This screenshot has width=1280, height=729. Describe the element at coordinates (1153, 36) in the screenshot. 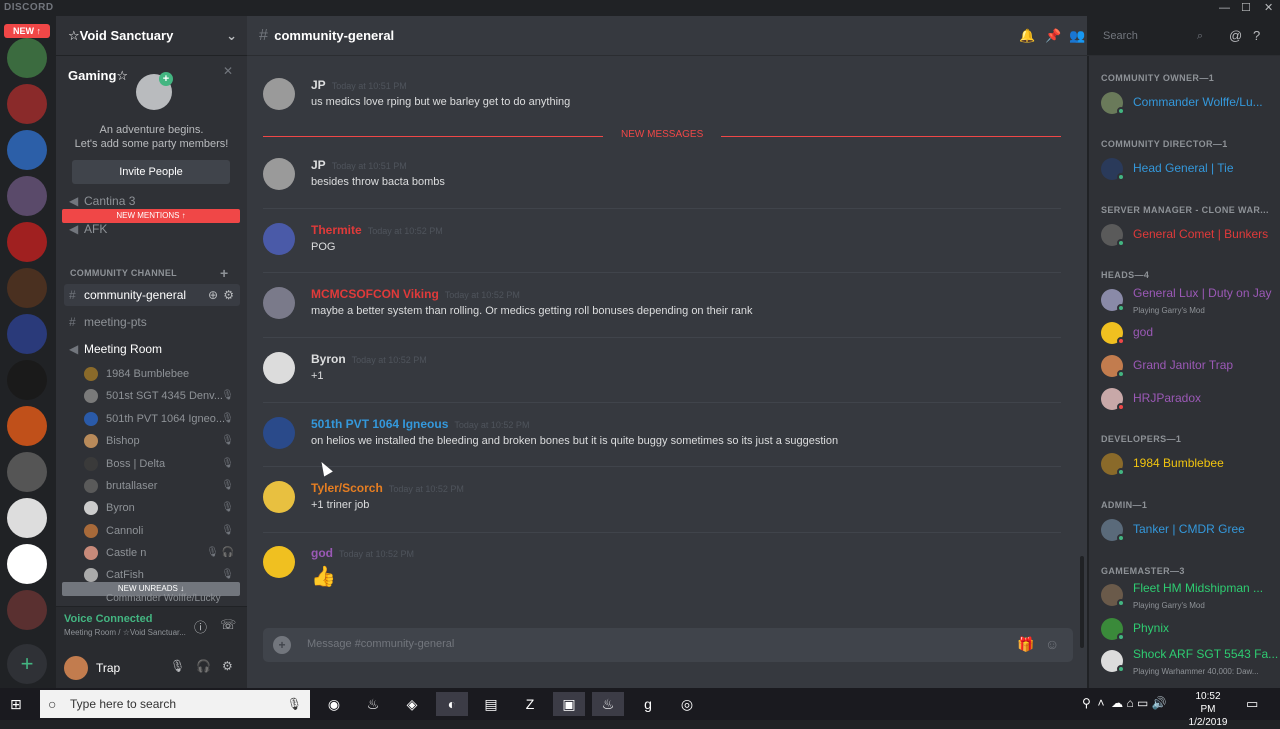

I see `search-input: Search ⌕` at that location.